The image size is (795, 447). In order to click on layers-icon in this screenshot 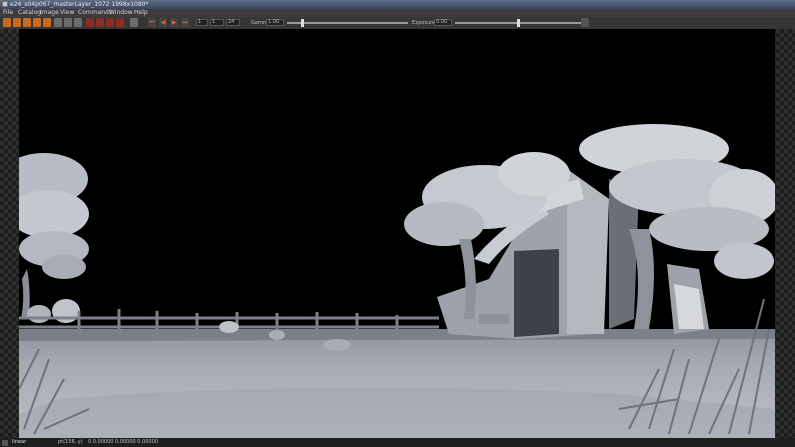, I will do `click(78, 22)`.